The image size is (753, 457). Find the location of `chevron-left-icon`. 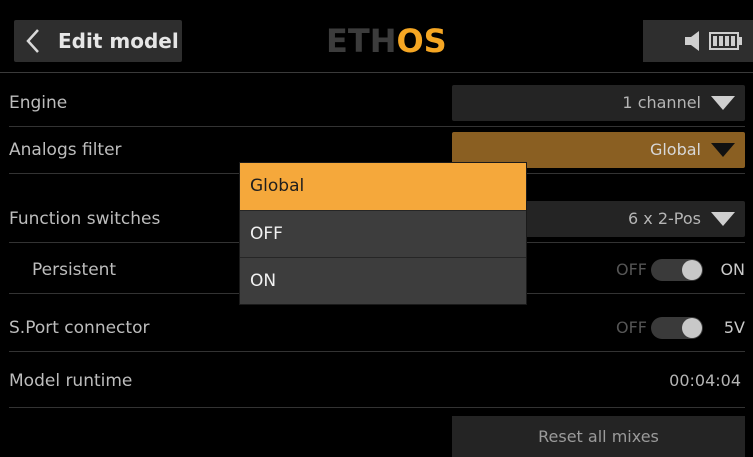

chevron-left-icon is located at coordinates (32, 41).